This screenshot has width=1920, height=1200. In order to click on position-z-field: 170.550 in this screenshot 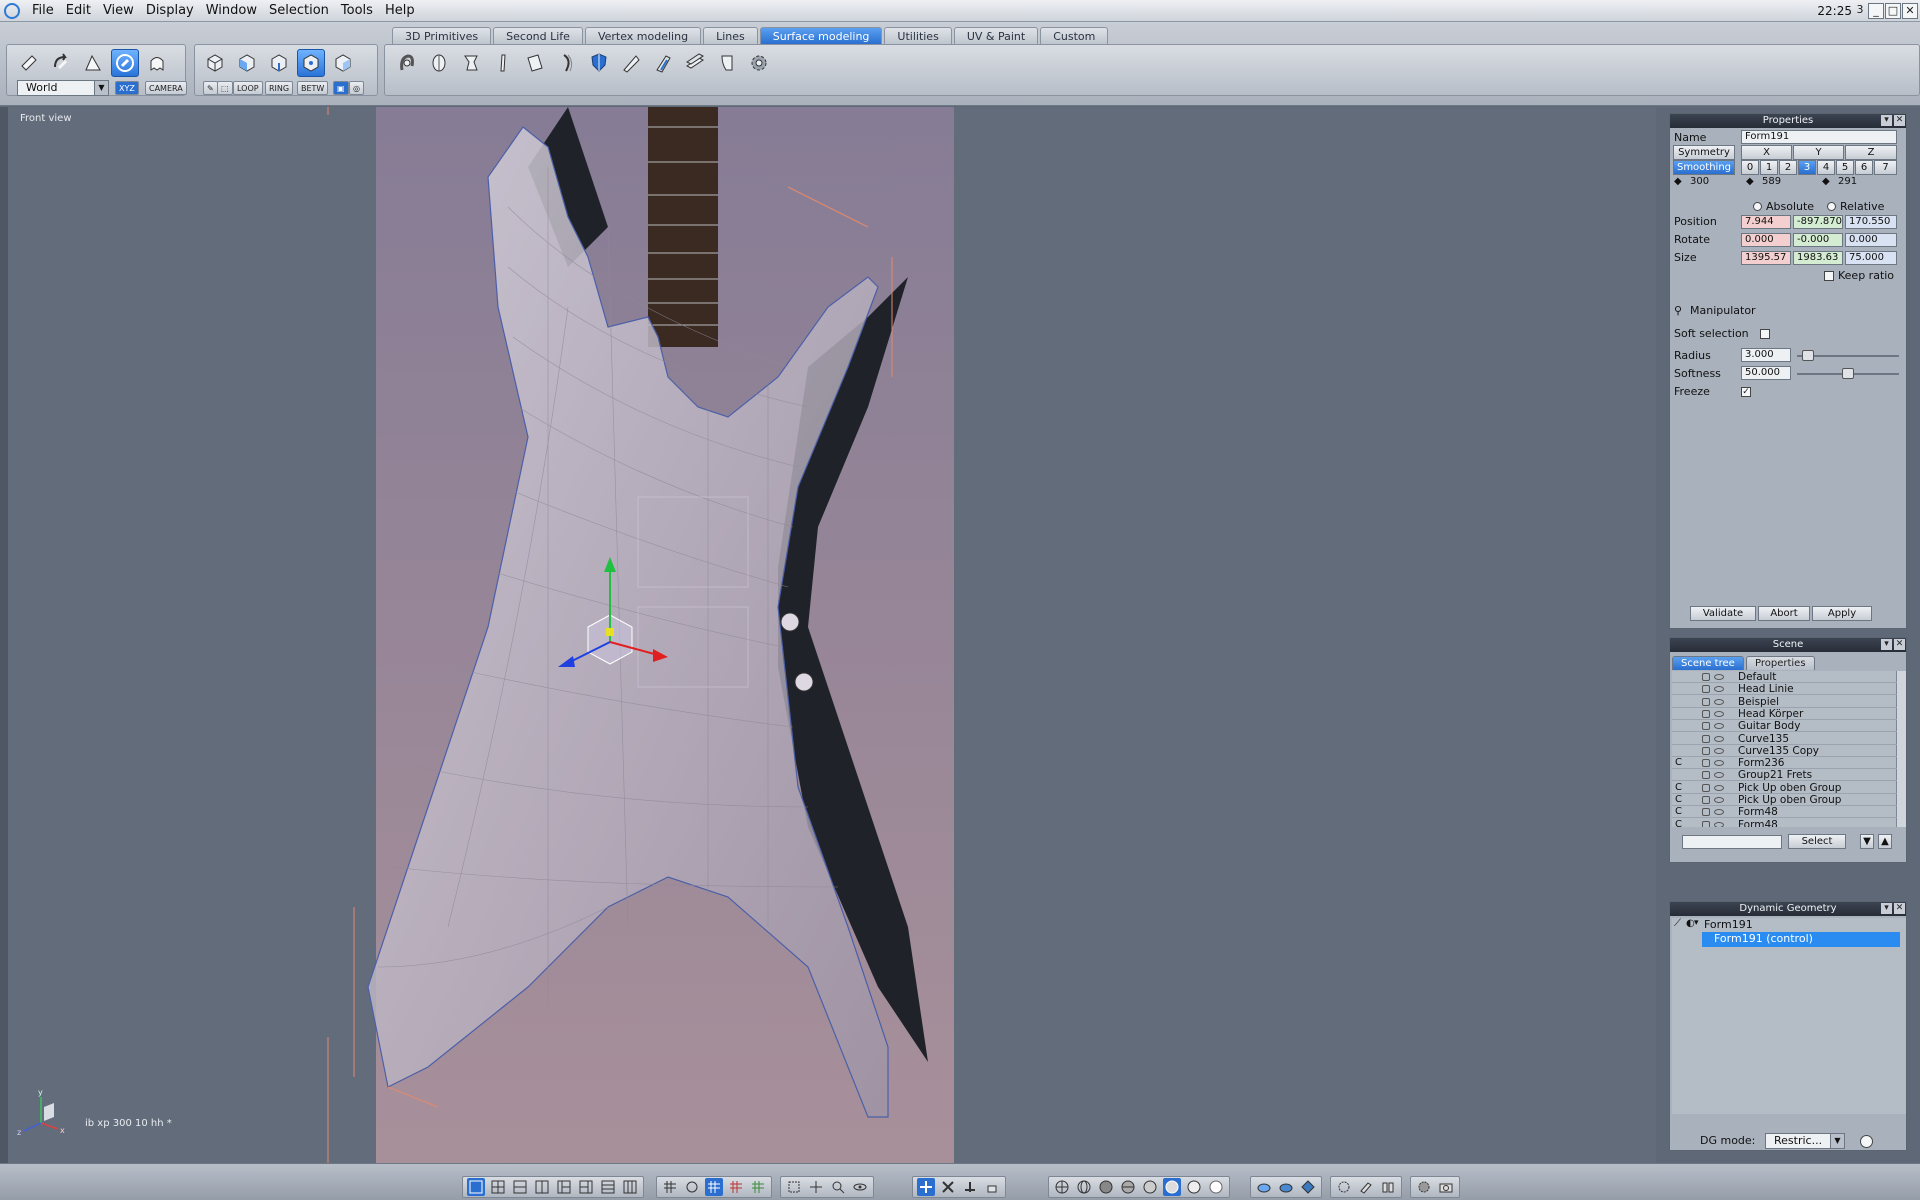, I will do `click(1871, 222)`.